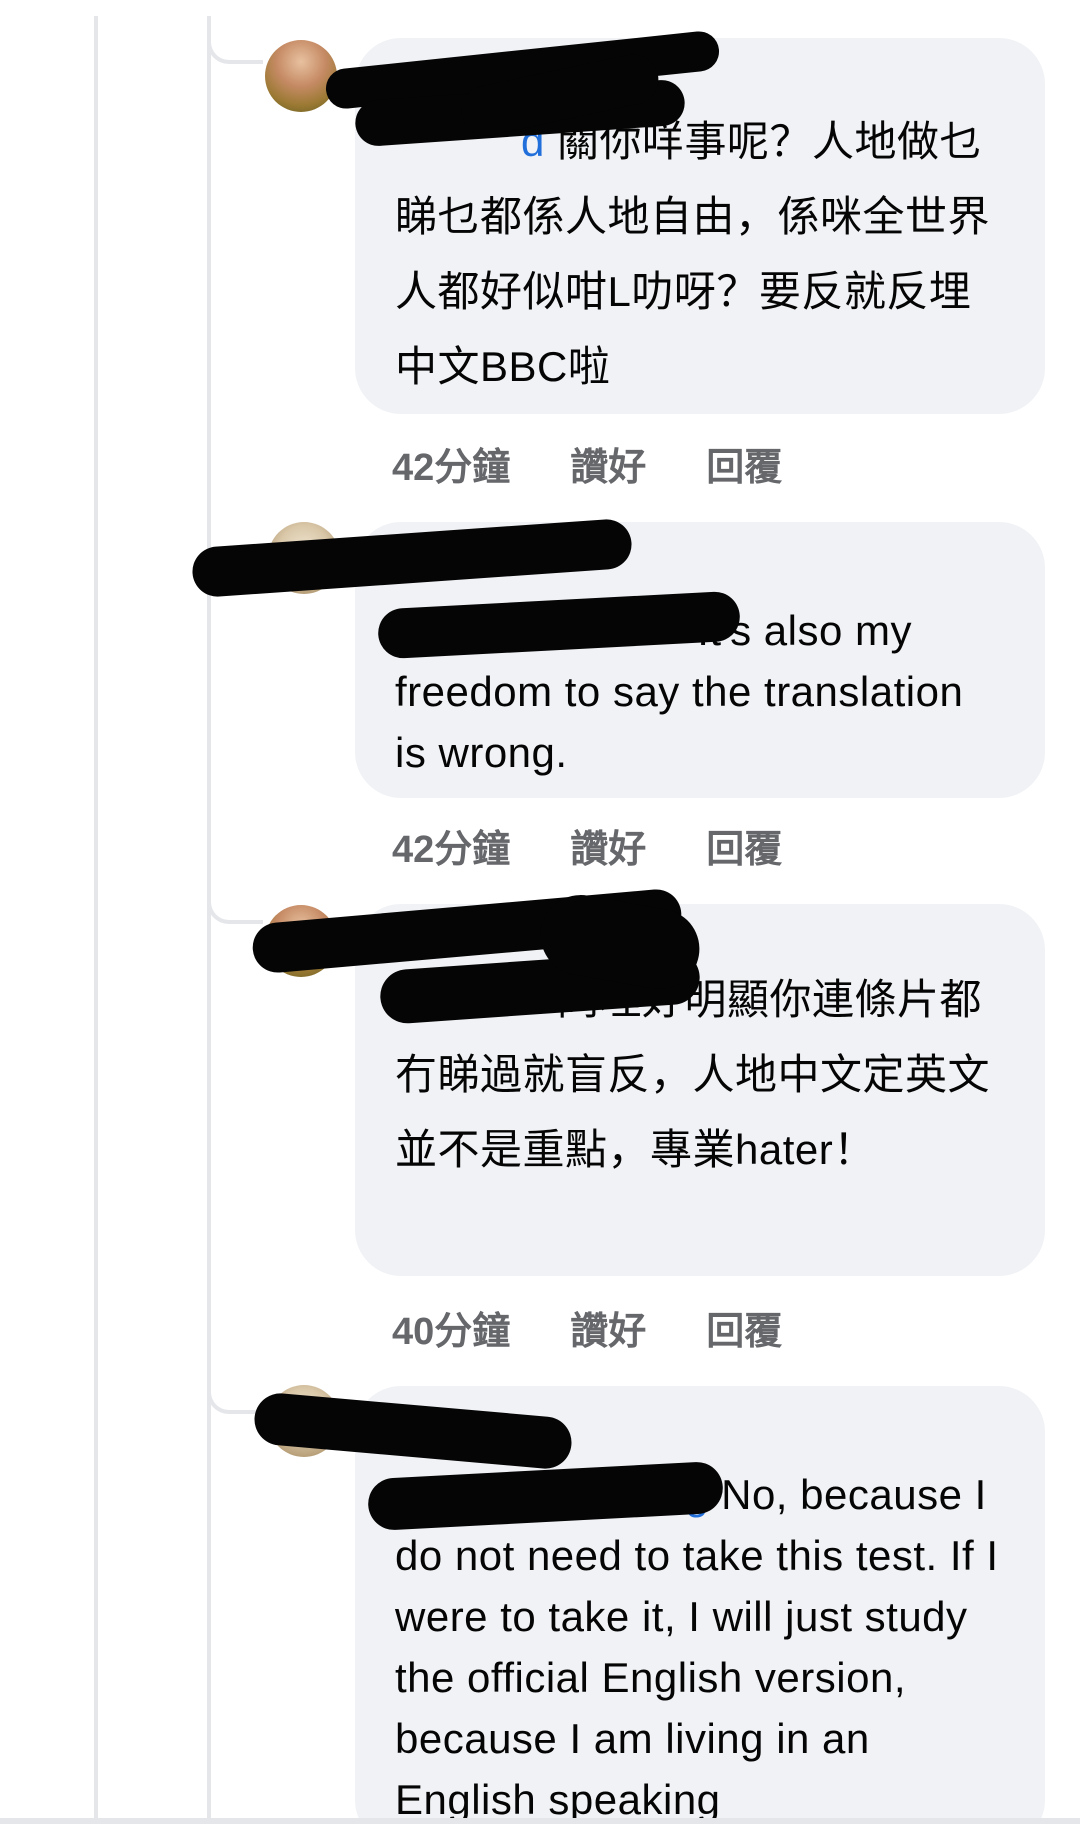 Image resolution: width=1080 pixels, height=1824 pixels. I want to click on thread-line-inner, so click(209, 920).